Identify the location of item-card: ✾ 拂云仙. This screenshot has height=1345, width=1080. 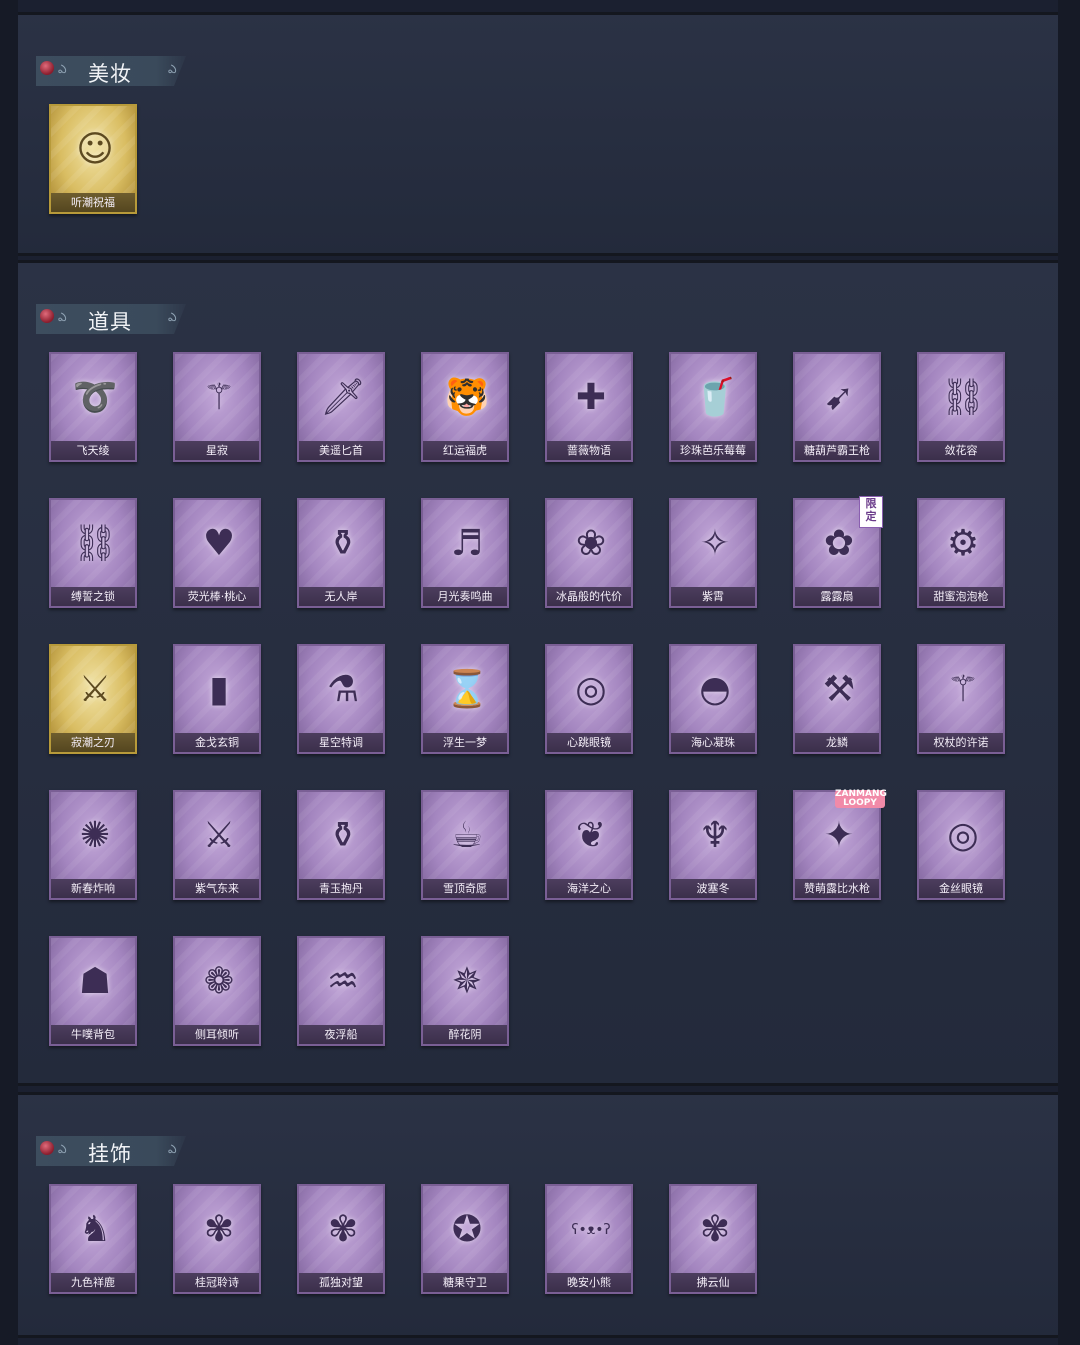
(713, 1239).